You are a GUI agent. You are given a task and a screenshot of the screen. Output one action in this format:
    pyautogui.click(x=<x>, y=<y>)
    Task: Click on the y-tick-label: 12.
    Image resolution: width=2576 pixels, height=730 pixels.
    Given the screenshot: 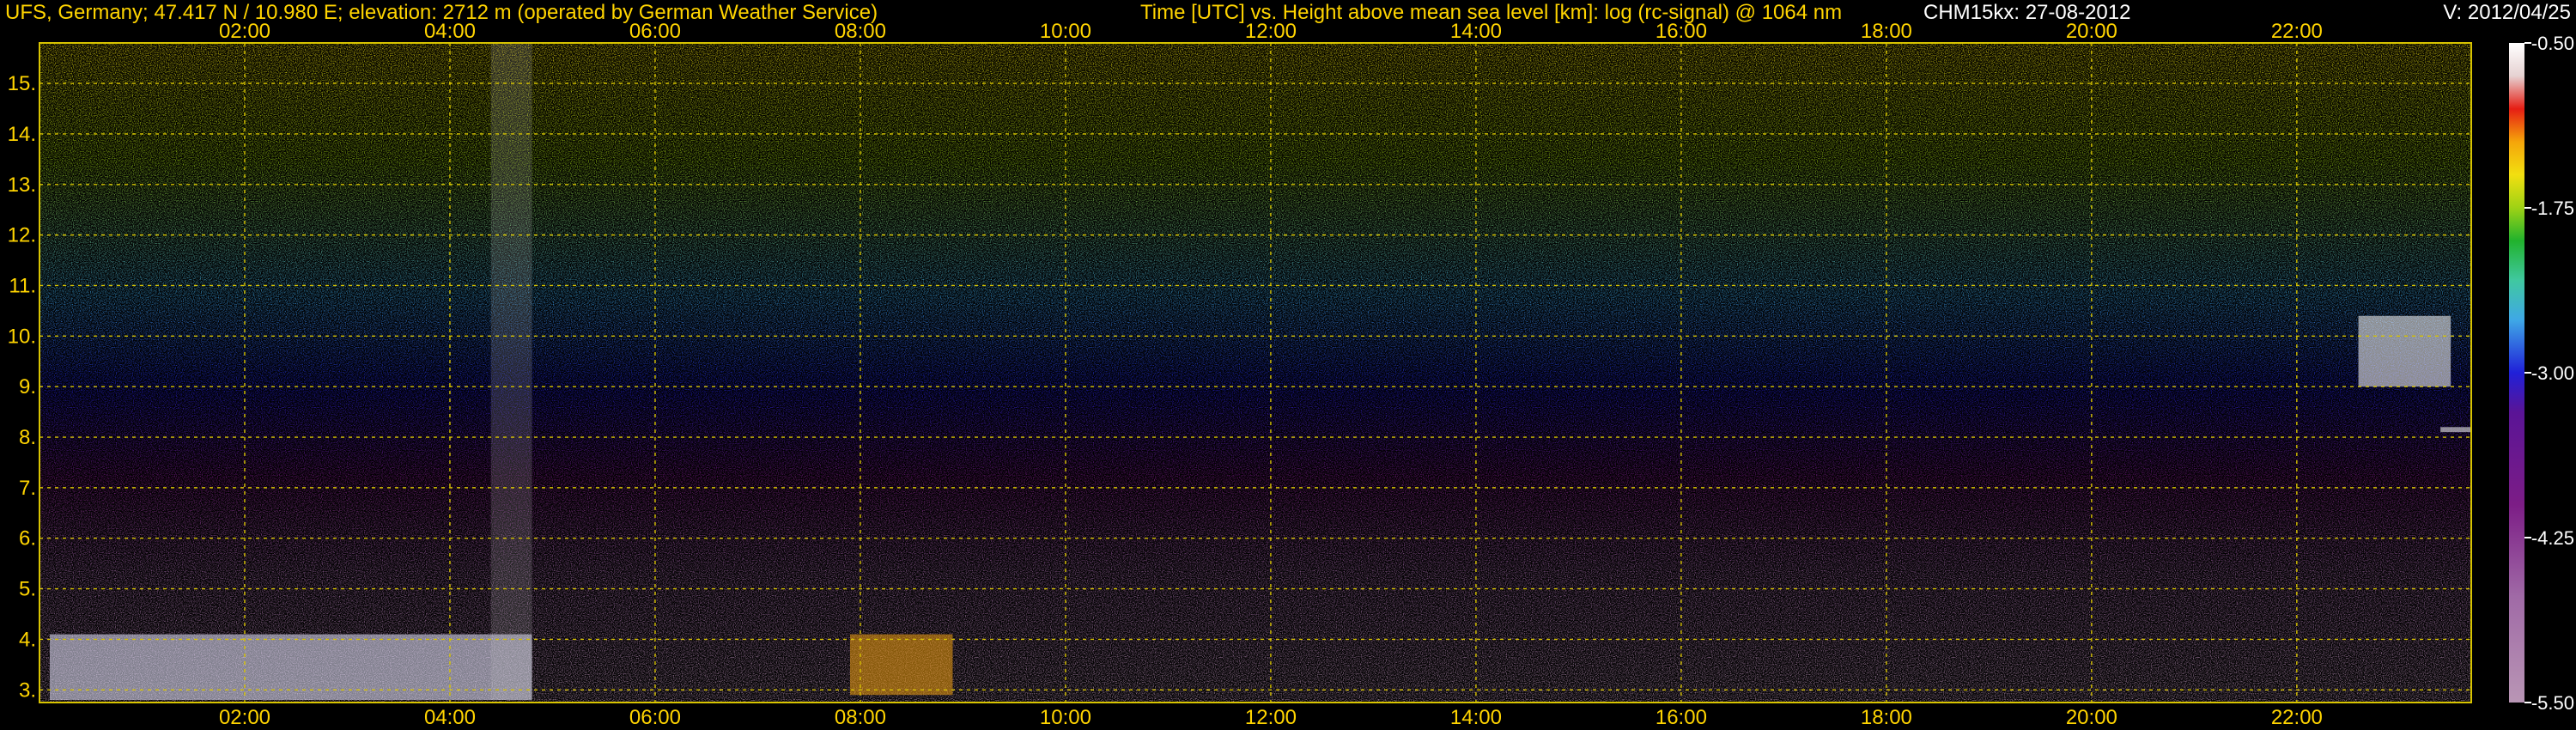 What is the action you would take?
    pyautogui.click(x=22, y=235)
    